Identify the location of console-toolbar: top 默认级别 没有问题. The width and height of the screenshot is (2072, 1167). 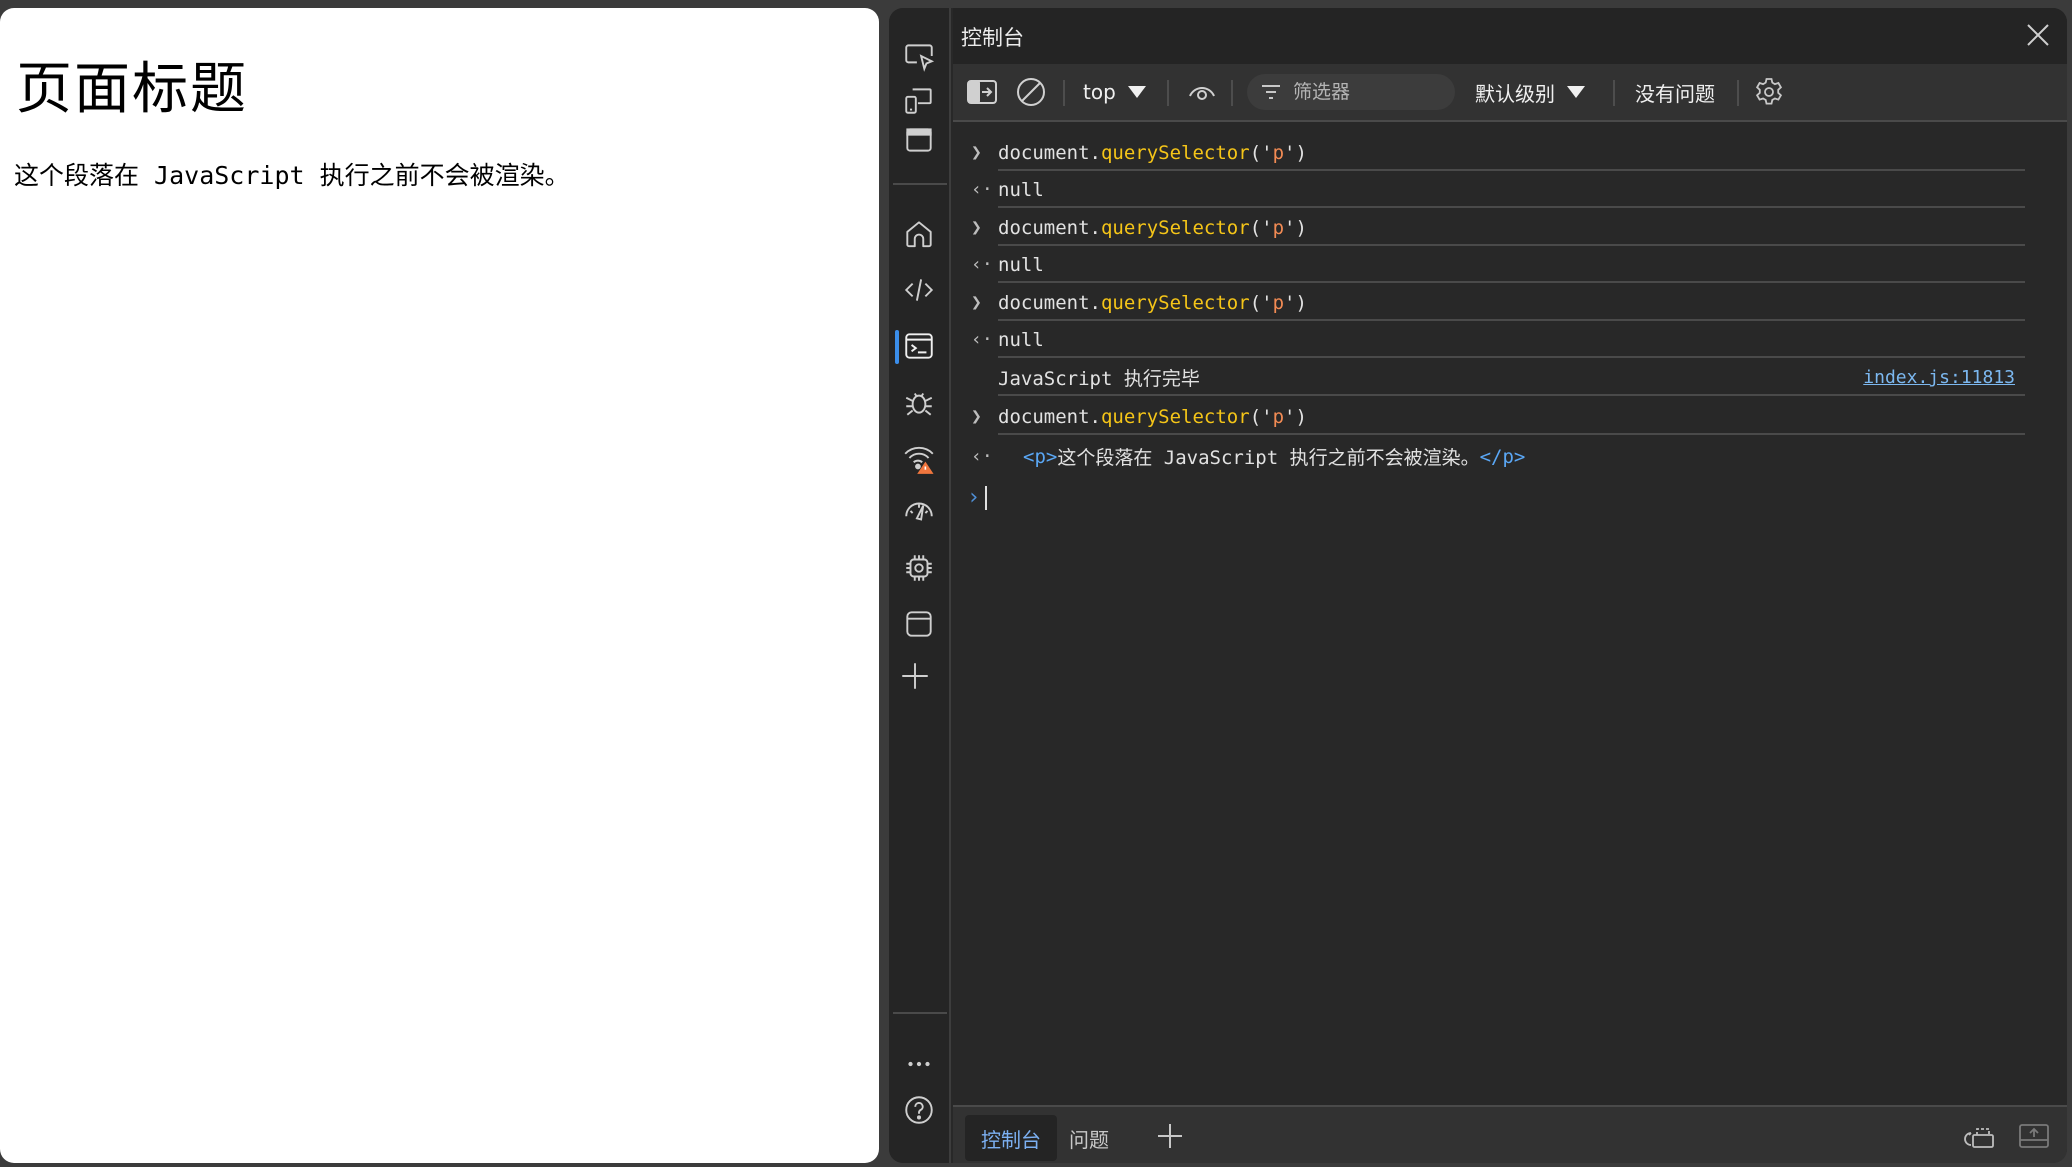
(1510, 93).